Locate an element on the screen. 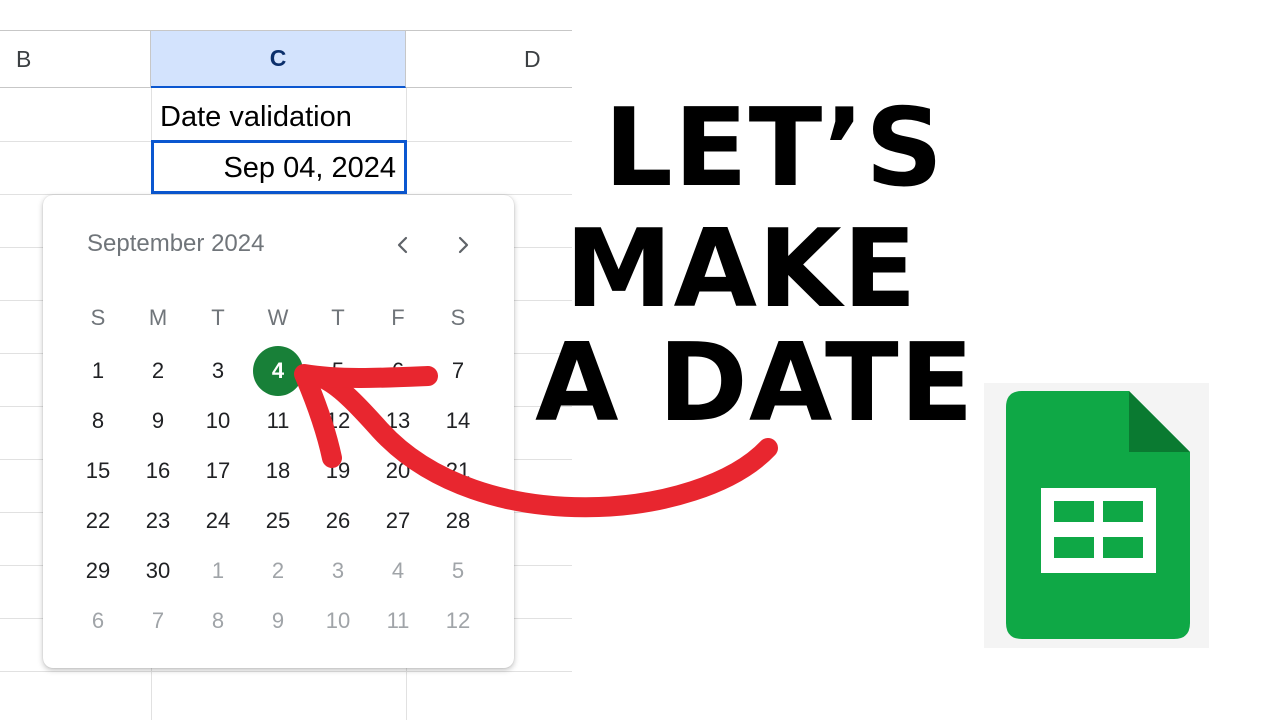 The height and width of the screenshot is (720, 1280). calendar-day: 26 is located at coordinates (338, 521).